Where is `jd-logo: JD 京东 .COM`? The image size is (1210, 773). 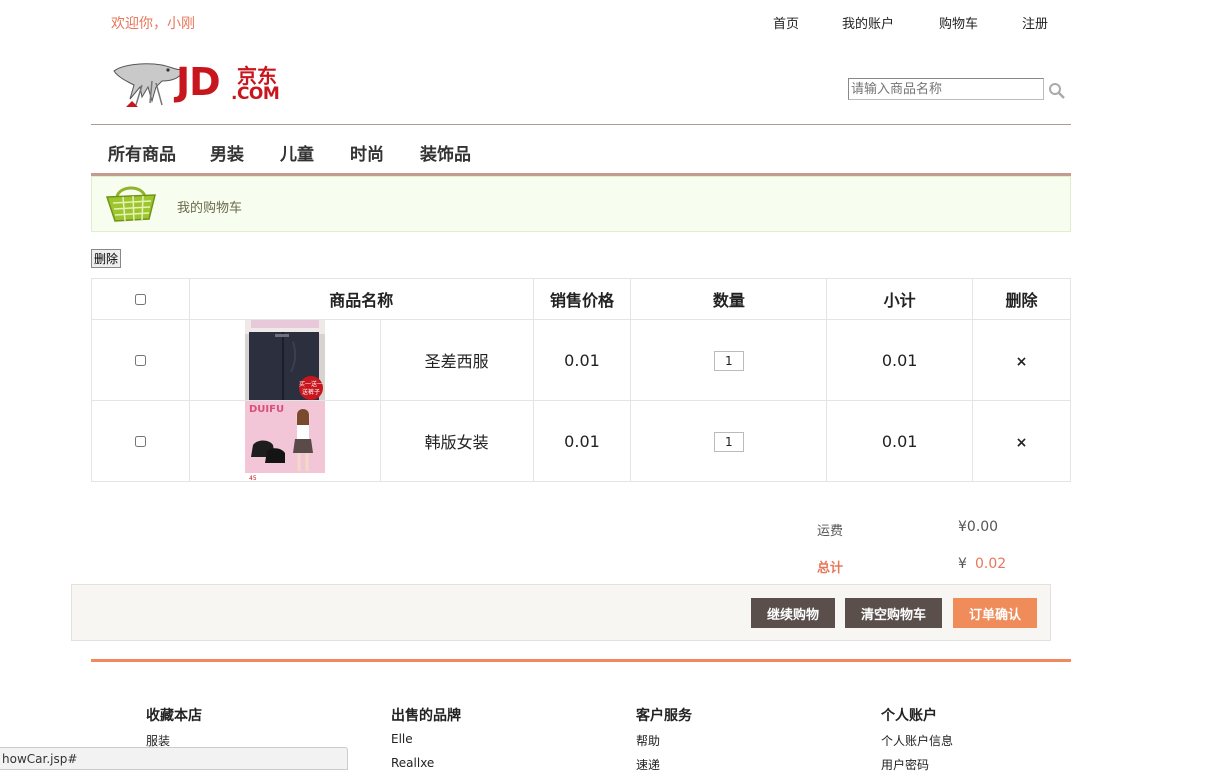 jd-logo: JD 京东 .COM is located at coordinates (204, 83).